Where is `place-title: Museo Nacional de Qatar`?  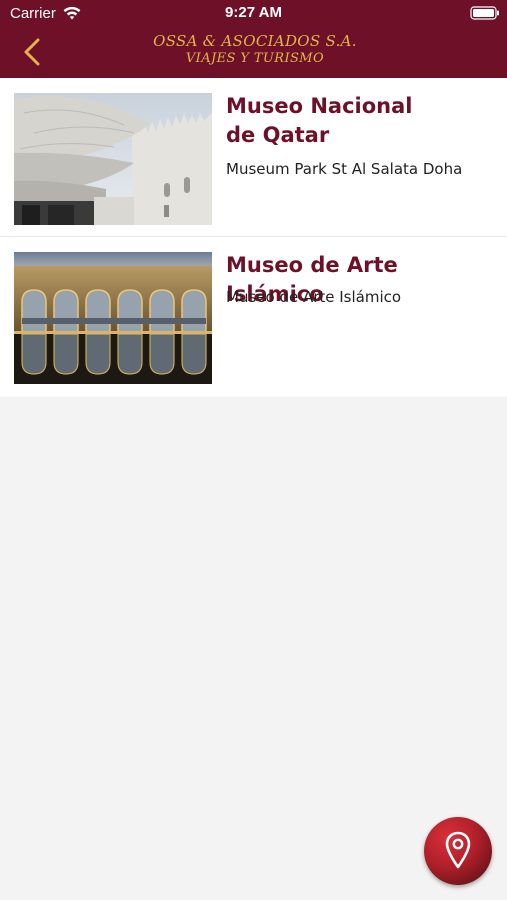 place-title: Museo Nacional de Qatar is located at coordinates (361, 121).